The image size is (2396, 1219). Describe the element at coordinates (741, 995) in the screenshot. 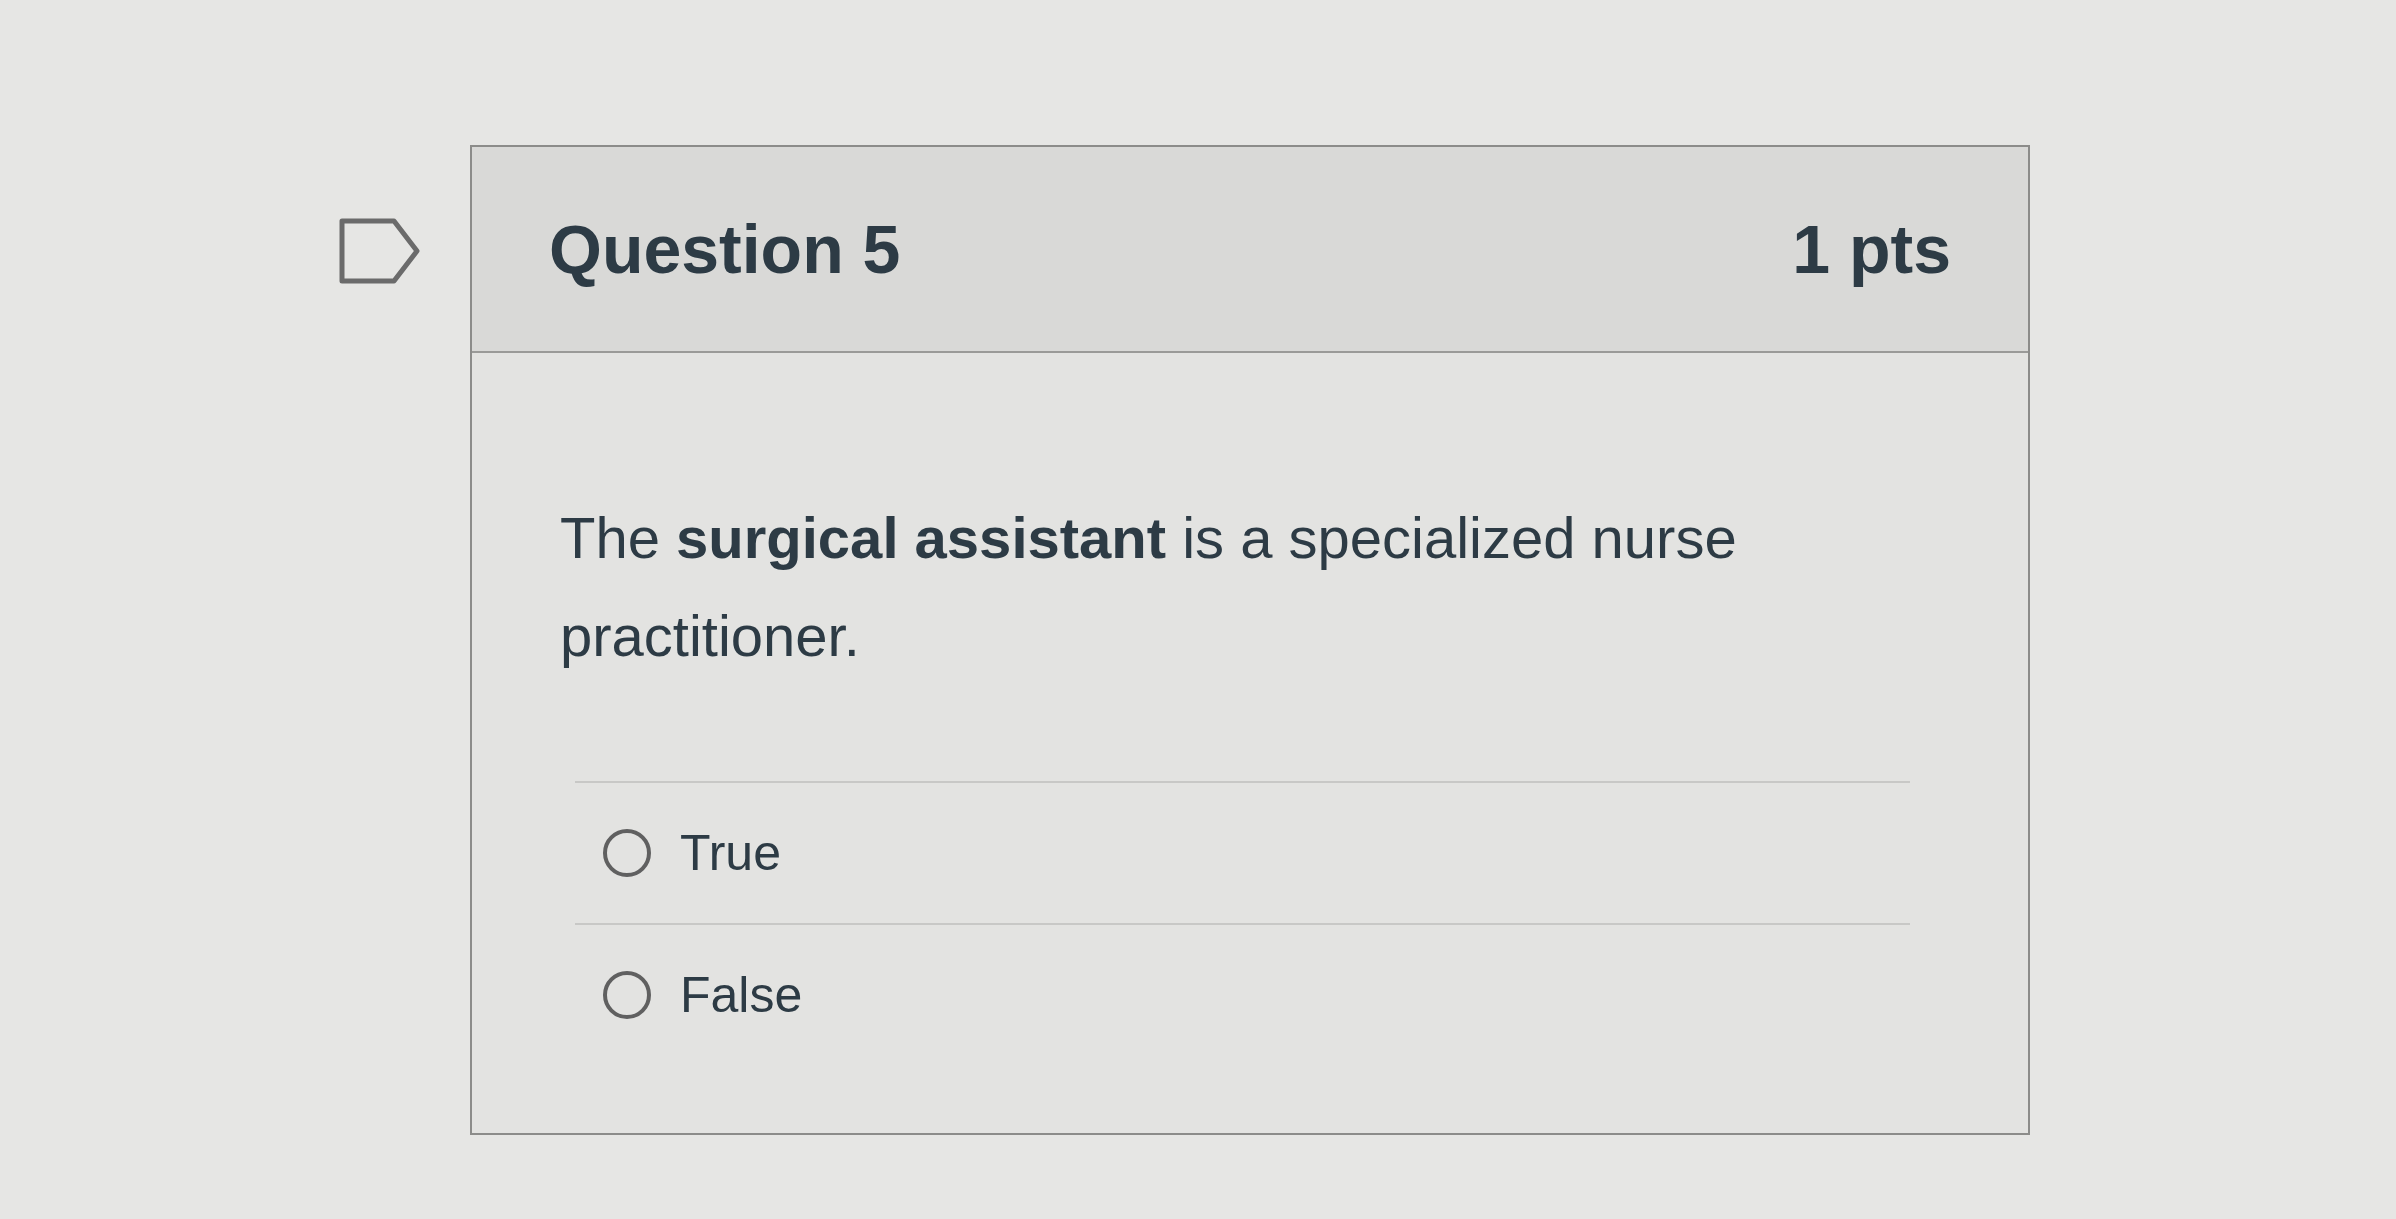

I see `answer-label: False` at that location.